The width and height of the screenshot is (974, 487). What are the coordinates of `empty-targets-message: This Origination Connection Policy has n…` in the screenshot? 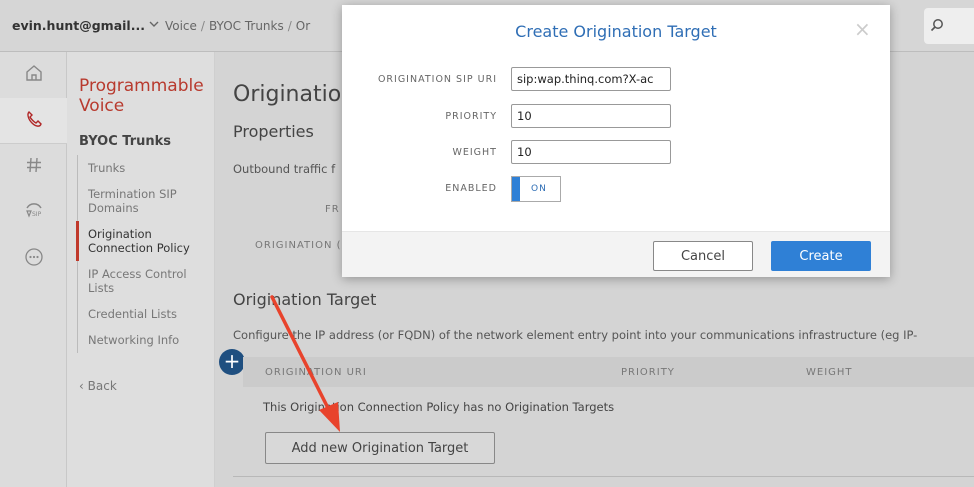 It's located at (439, 407).